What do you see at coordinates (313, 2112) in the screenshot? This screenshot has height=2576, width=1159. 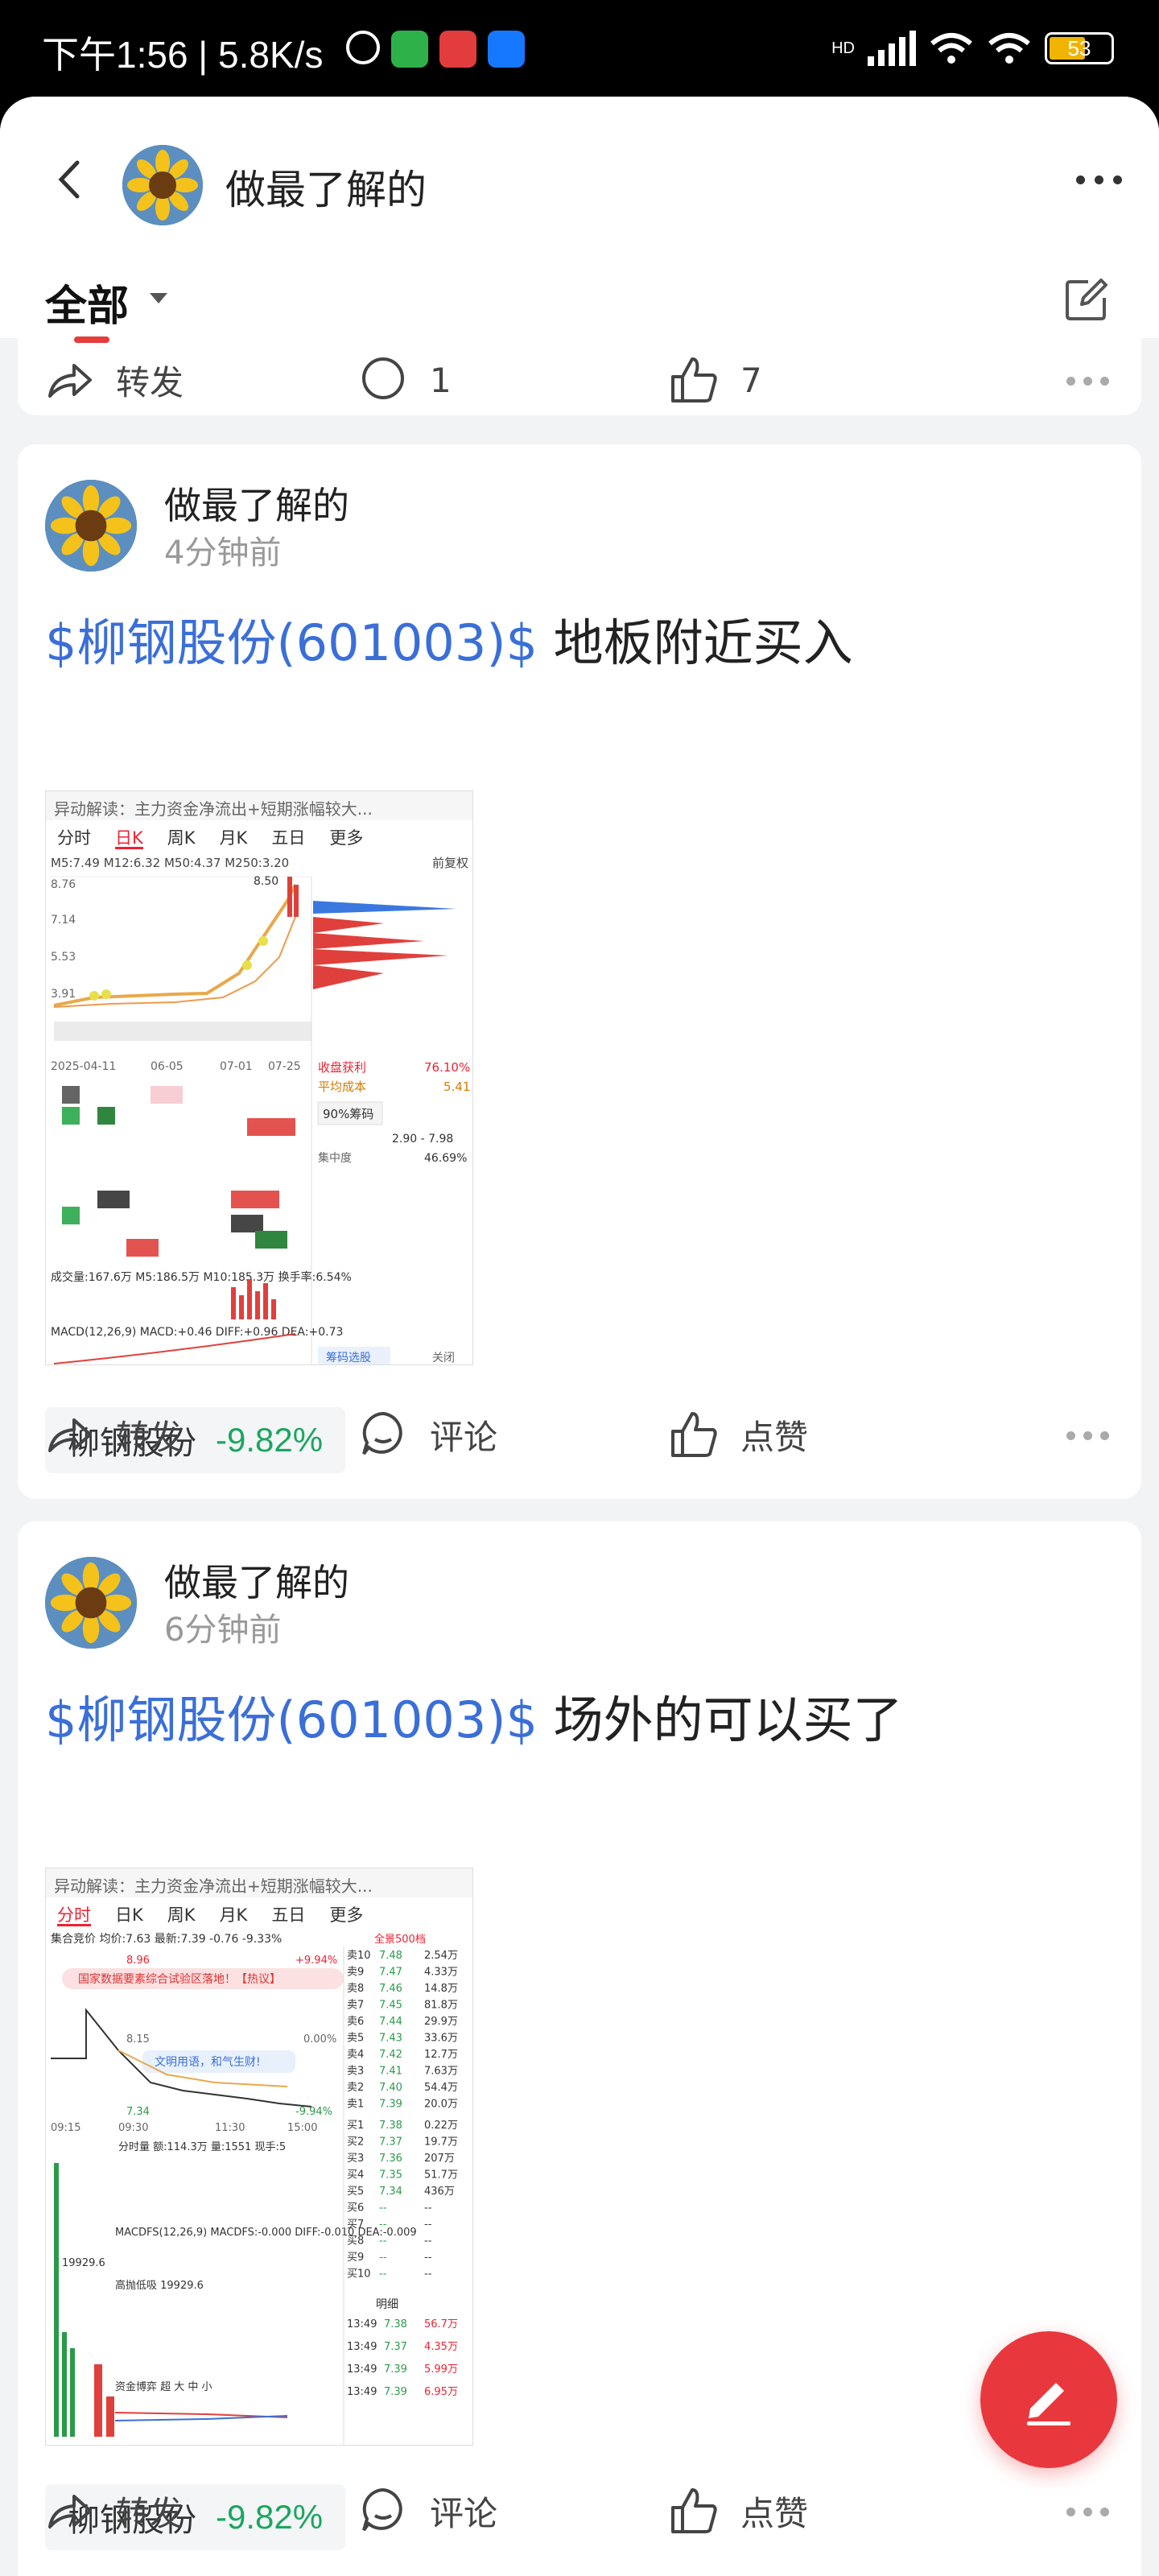 I see `svg-text: -9.94%` at bounding box center [313, 2112].